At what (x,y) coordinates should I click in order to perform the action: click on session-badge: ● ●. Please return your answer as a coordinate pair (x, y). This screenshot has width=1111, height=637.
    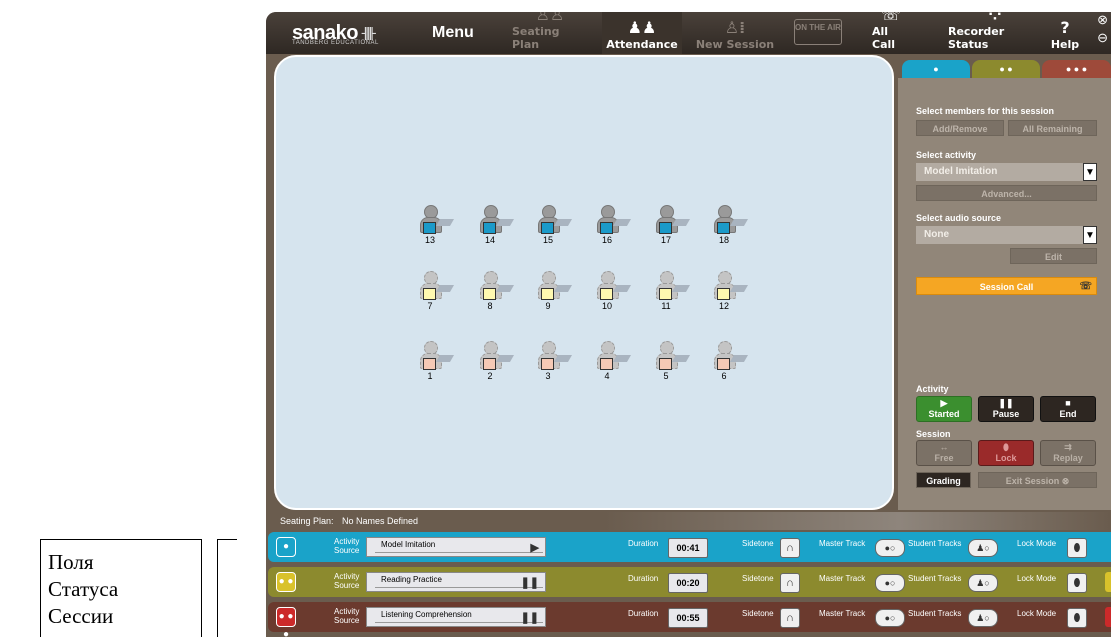
    Looking at the image, I should click on (286, 582).